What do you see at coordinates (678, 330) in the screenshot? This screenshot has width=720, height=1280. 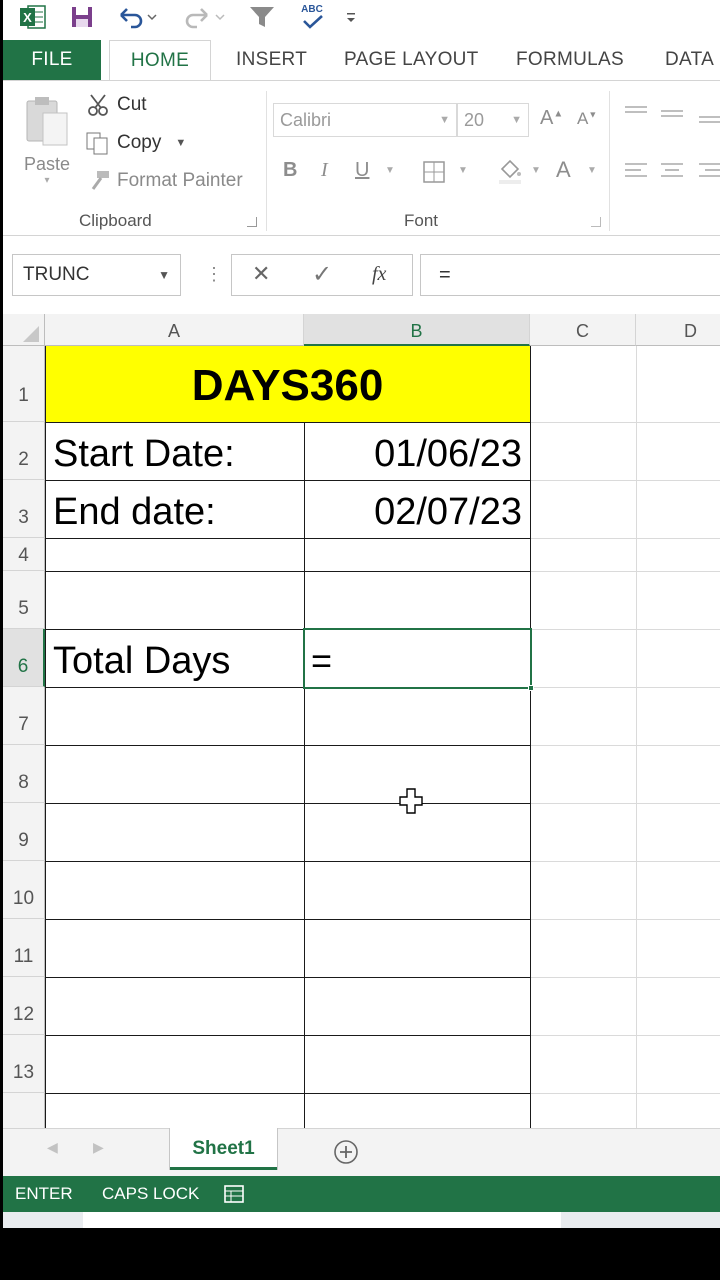 I see `column-header-d: D` at bounding box center [678, 330].